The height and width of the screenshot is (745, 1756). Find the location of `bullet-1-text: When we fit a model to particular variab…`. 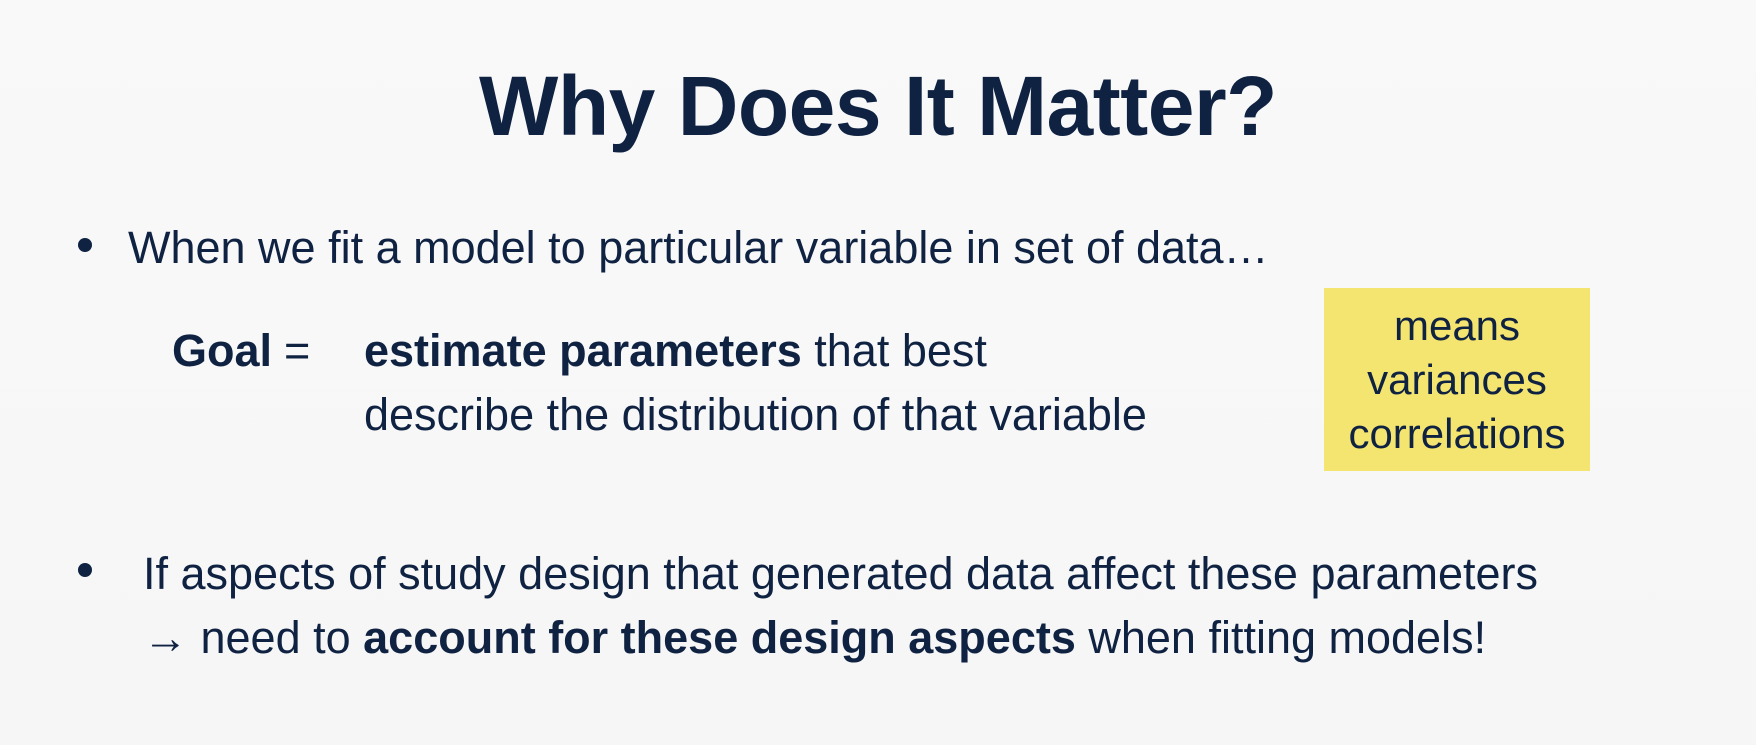

bullet-1-text: When we fit a model to particular variab… is located at coordinates (698, 247).